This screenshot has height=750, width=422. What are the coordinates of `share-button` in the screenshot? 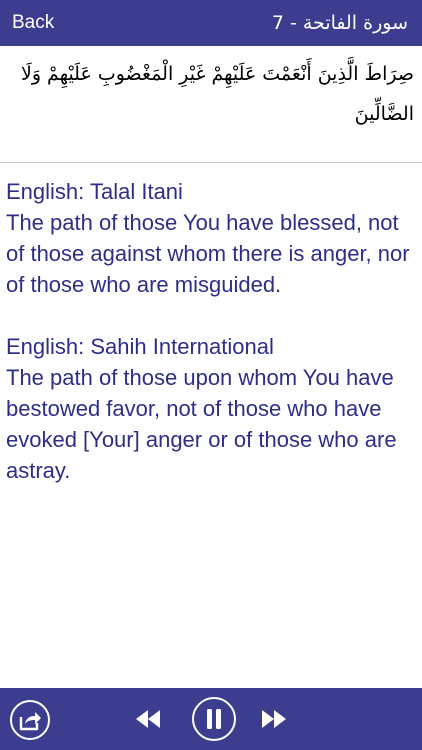 It's located at (30, 720).